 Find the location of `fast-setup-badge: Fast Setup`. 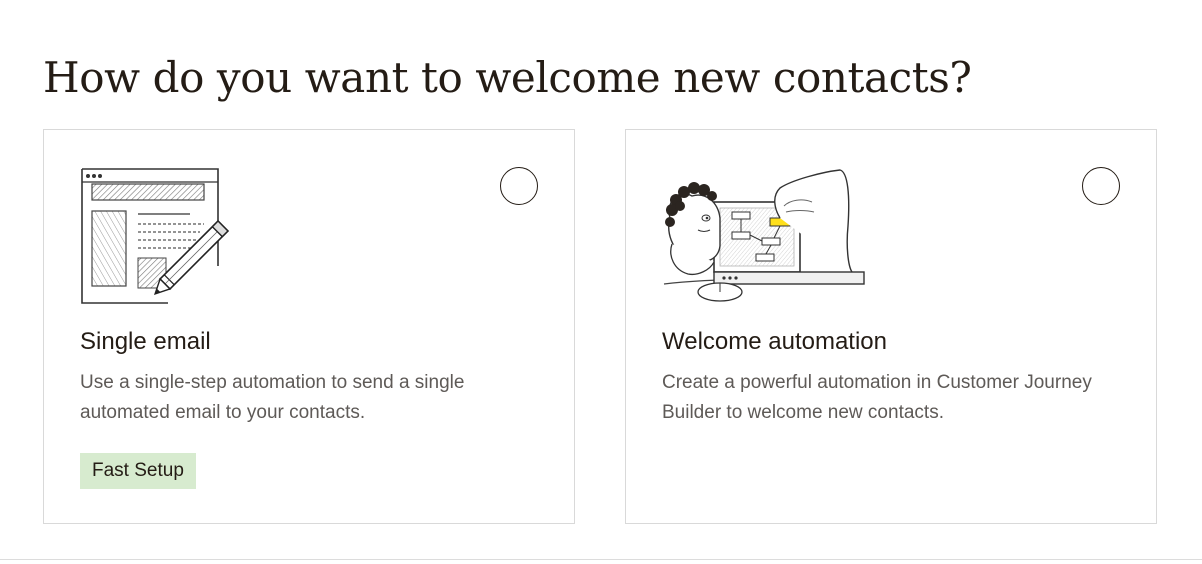

fast-setup-badge: Fast Setup is located at coordinates (138, 471).